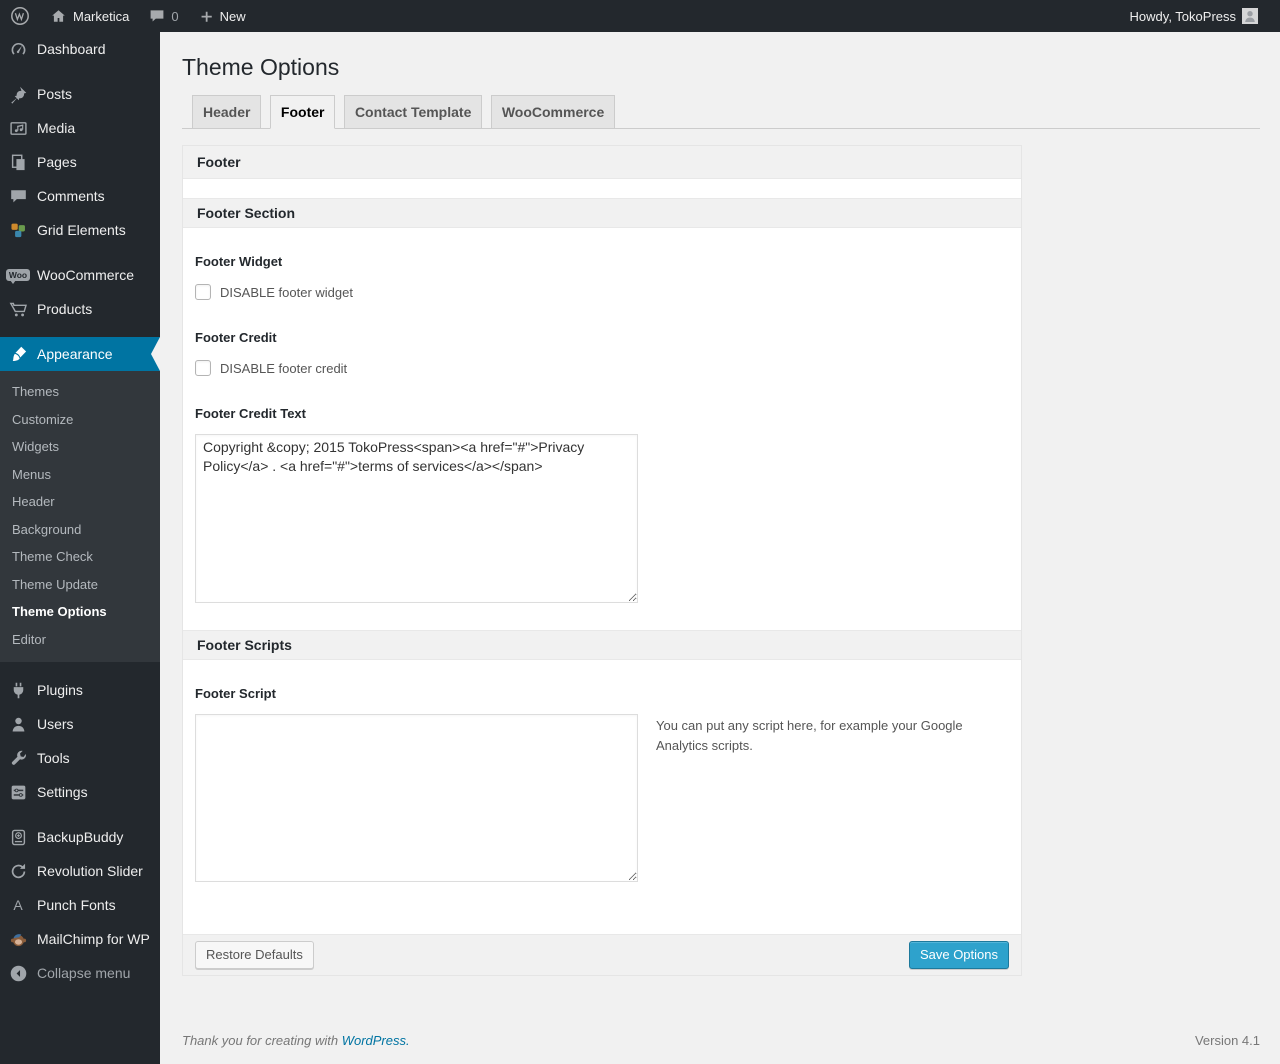  I want to click on footer-script-label: Footer Script, so click(235, 693).